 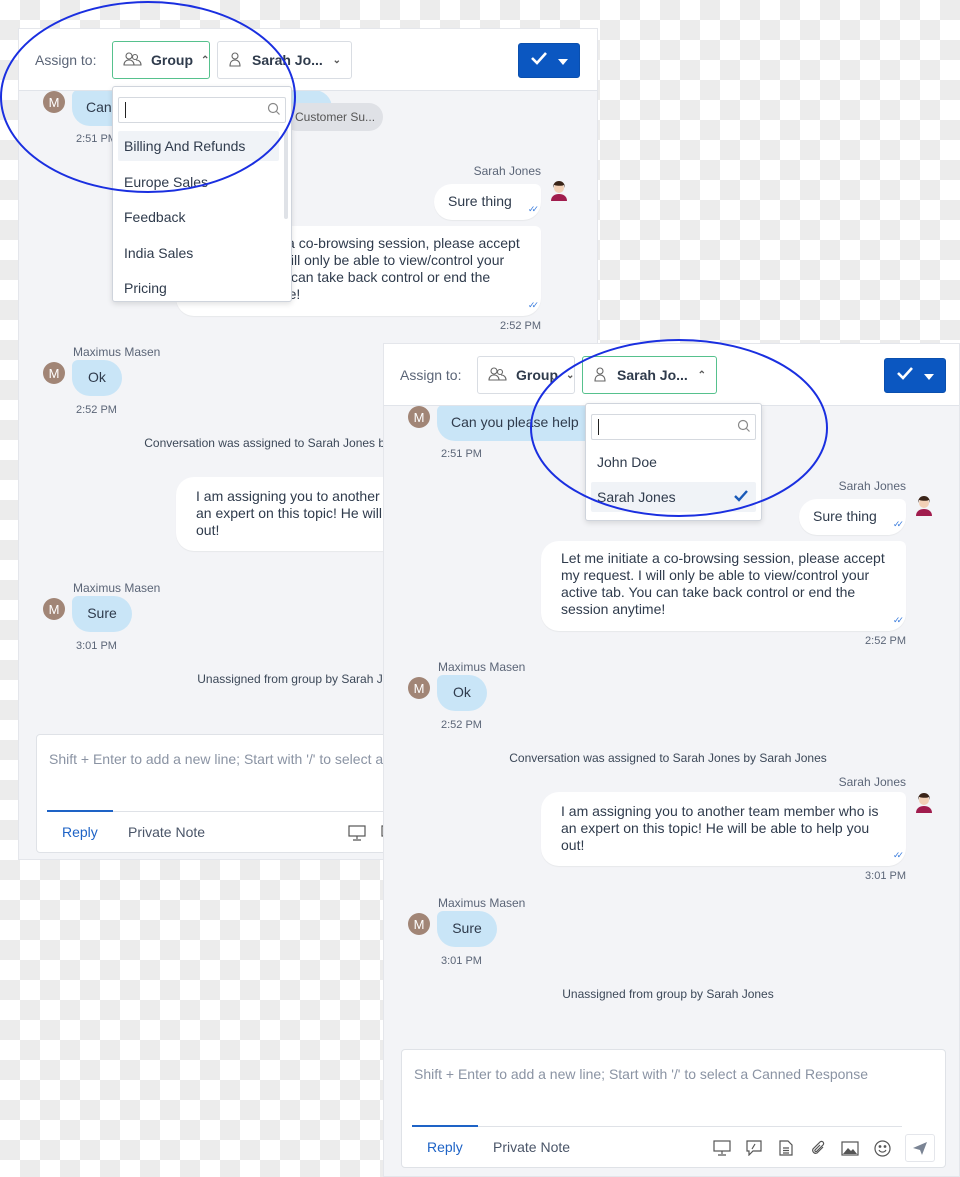 What do you see at coordinates (786, 1148) in the screenshot?
I see `article-icon` at bounding box center [786, 1148].